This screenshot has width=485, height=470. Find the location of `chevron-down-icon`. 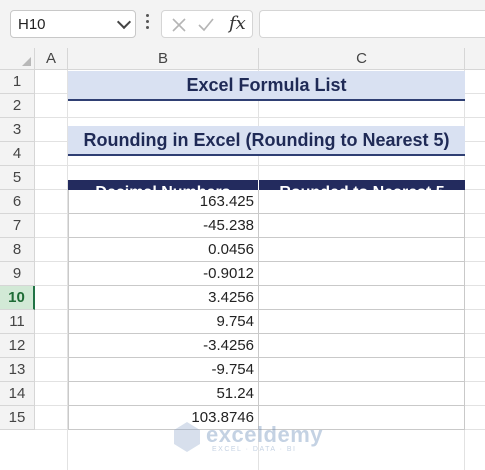

chevron-down-icon is located at coordinates (124, 22).